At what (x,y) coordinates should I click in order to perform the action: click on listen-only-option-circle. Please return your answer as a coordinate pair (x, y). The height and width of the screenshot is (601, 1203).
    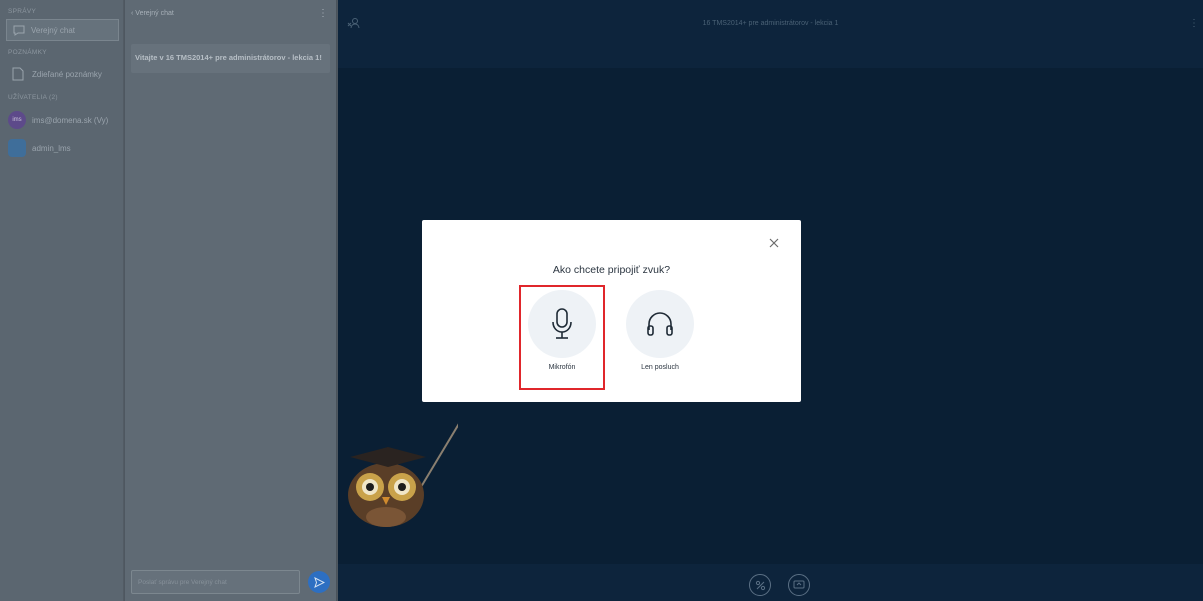
    Looking at the image, I should click on (660, 324).